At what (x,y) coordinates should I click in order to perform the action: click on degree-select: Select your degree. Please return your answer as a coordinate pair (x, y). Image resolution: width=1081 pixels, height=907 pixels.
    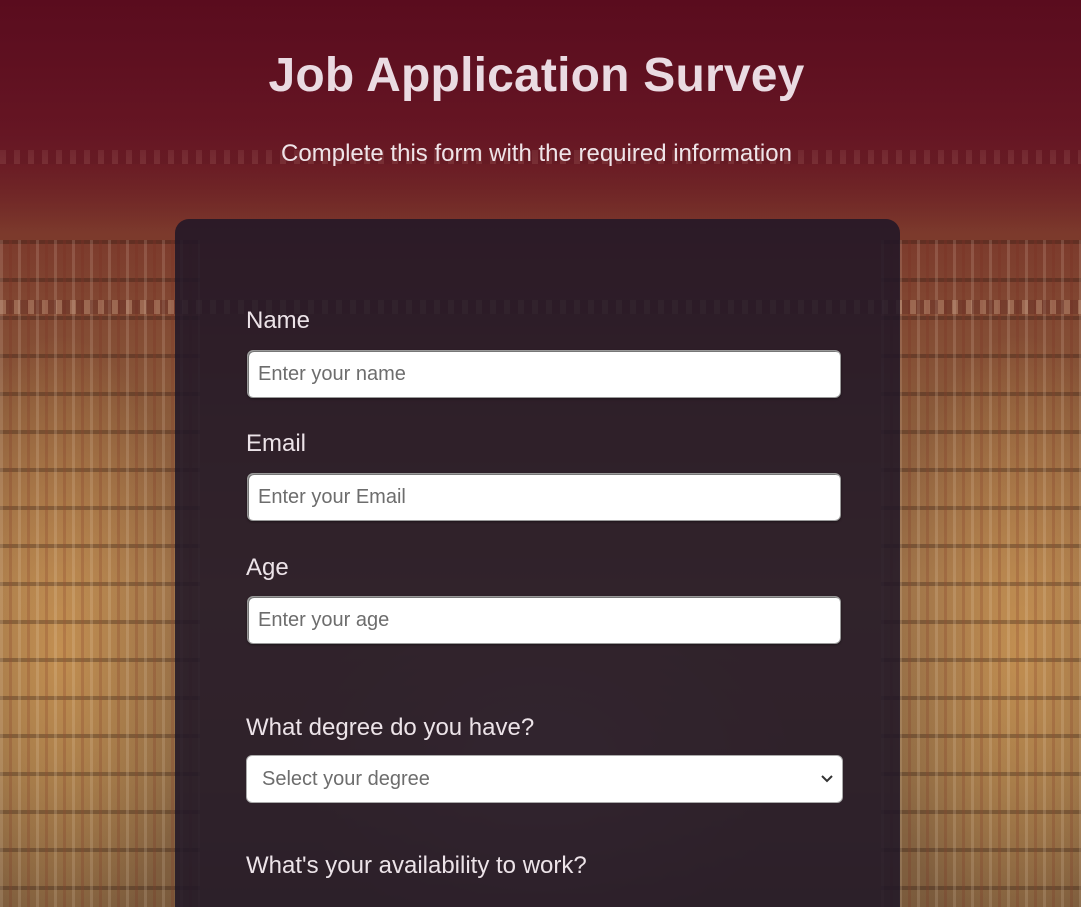
    Looking at the image, I should click on (544, 779).